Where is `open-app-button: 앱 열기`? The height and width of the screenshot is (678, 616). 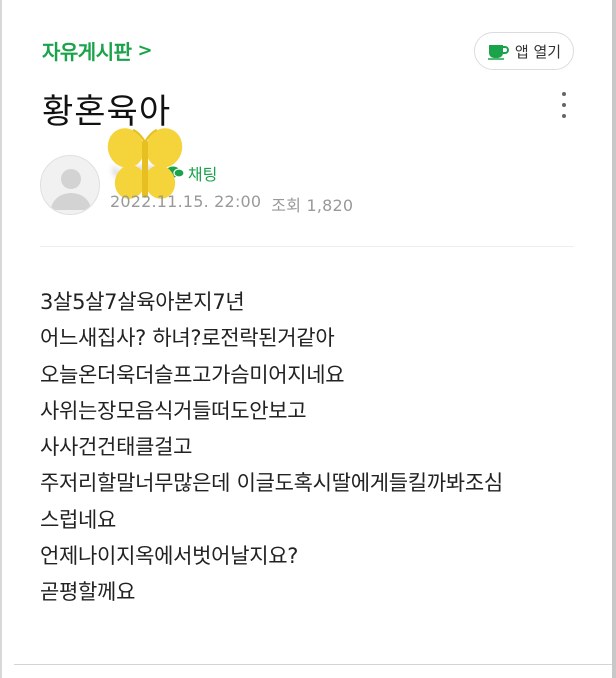
open-app-button: 앱 열기 is located at coordinates (524, 51).